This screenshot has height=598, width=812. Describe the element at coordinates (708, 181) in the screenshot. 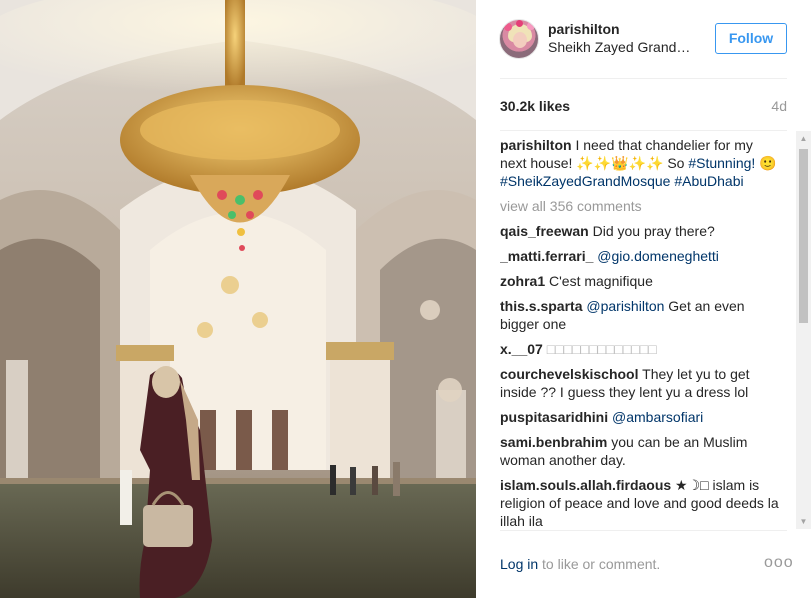

I see `hashtag-link: #AbuDhabi` at that location.